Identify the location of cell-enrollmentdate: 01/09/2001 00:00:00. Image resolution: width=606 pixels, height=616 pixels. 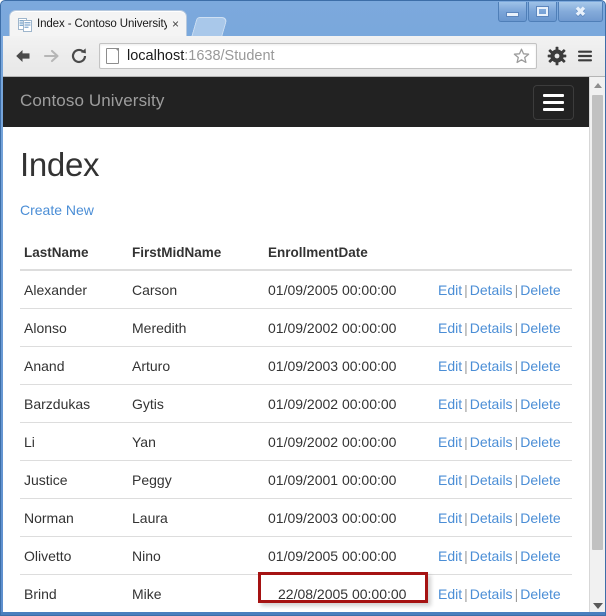
(349, 479).